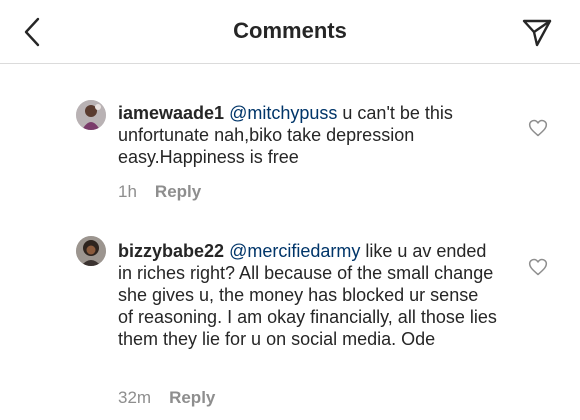 This screenshot has width=580, height=420. Describe the element at coordinates (135, 397) in the screenshot. I see `comment-time: 32m` at that location.